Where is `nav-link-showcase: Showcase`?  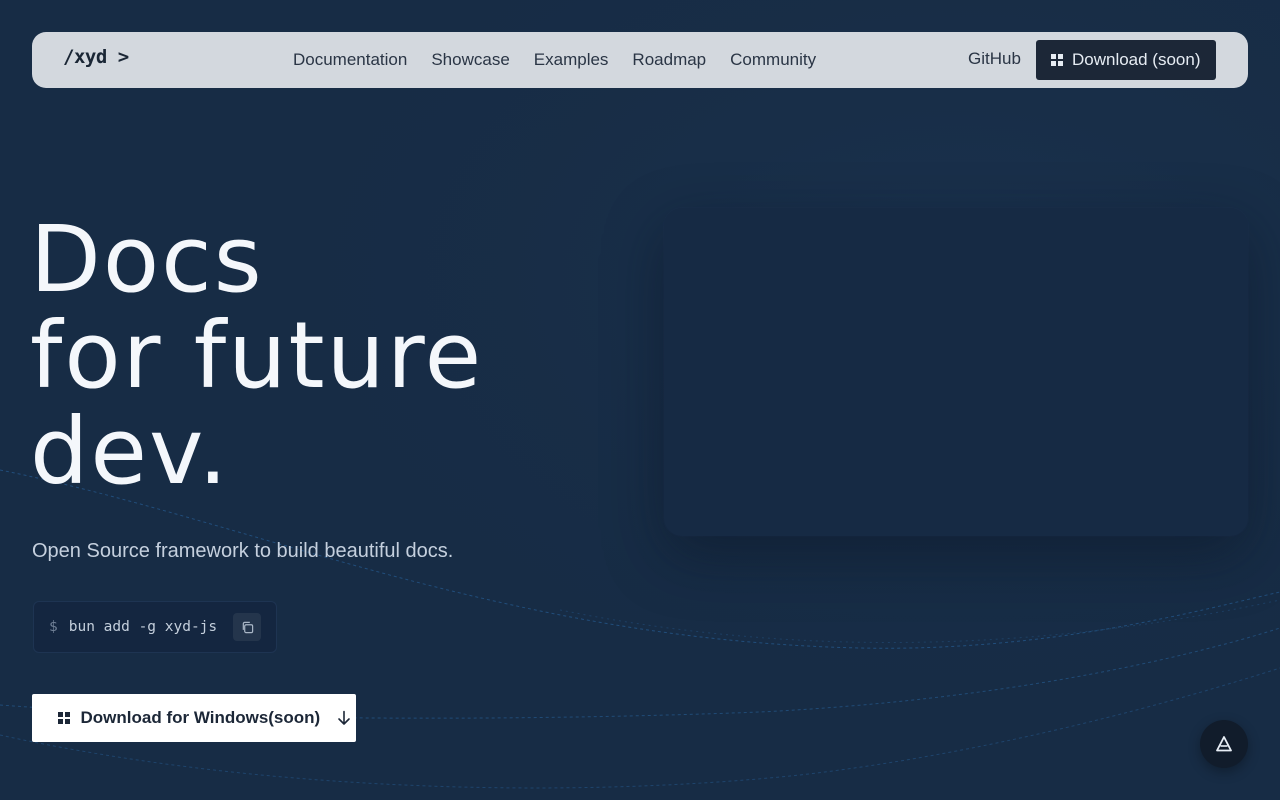
nav-link-showcase: Showcase is located at coordinates (470, 60).